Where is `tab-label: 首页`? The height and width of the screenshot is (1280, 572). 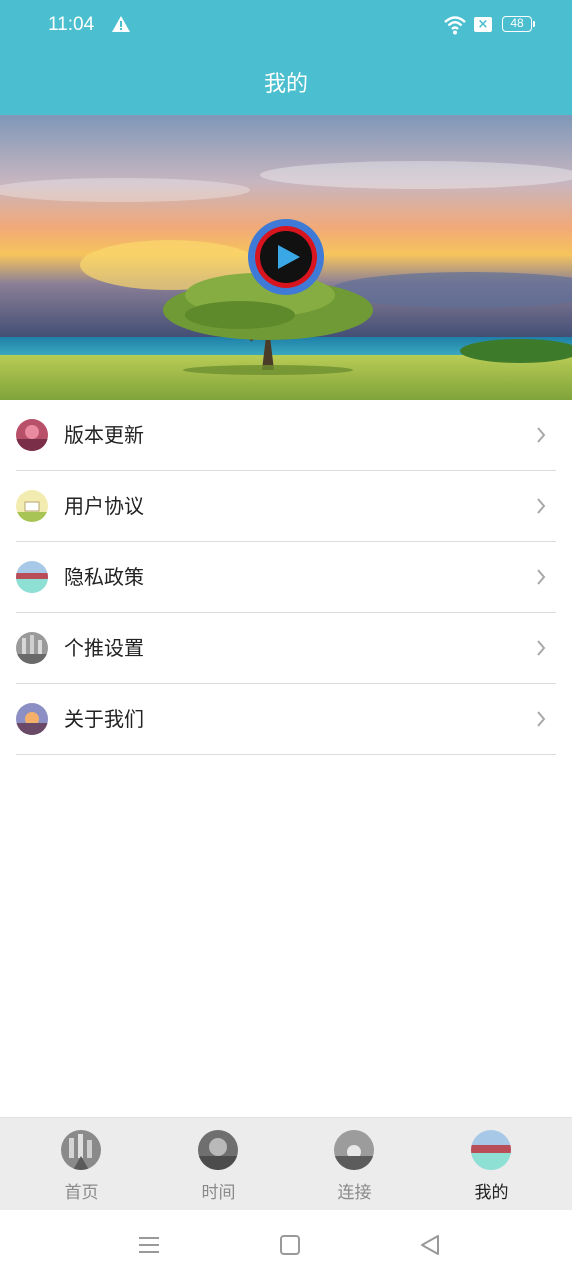
tab-label: 首页 is located at coordinates (81, 1193).